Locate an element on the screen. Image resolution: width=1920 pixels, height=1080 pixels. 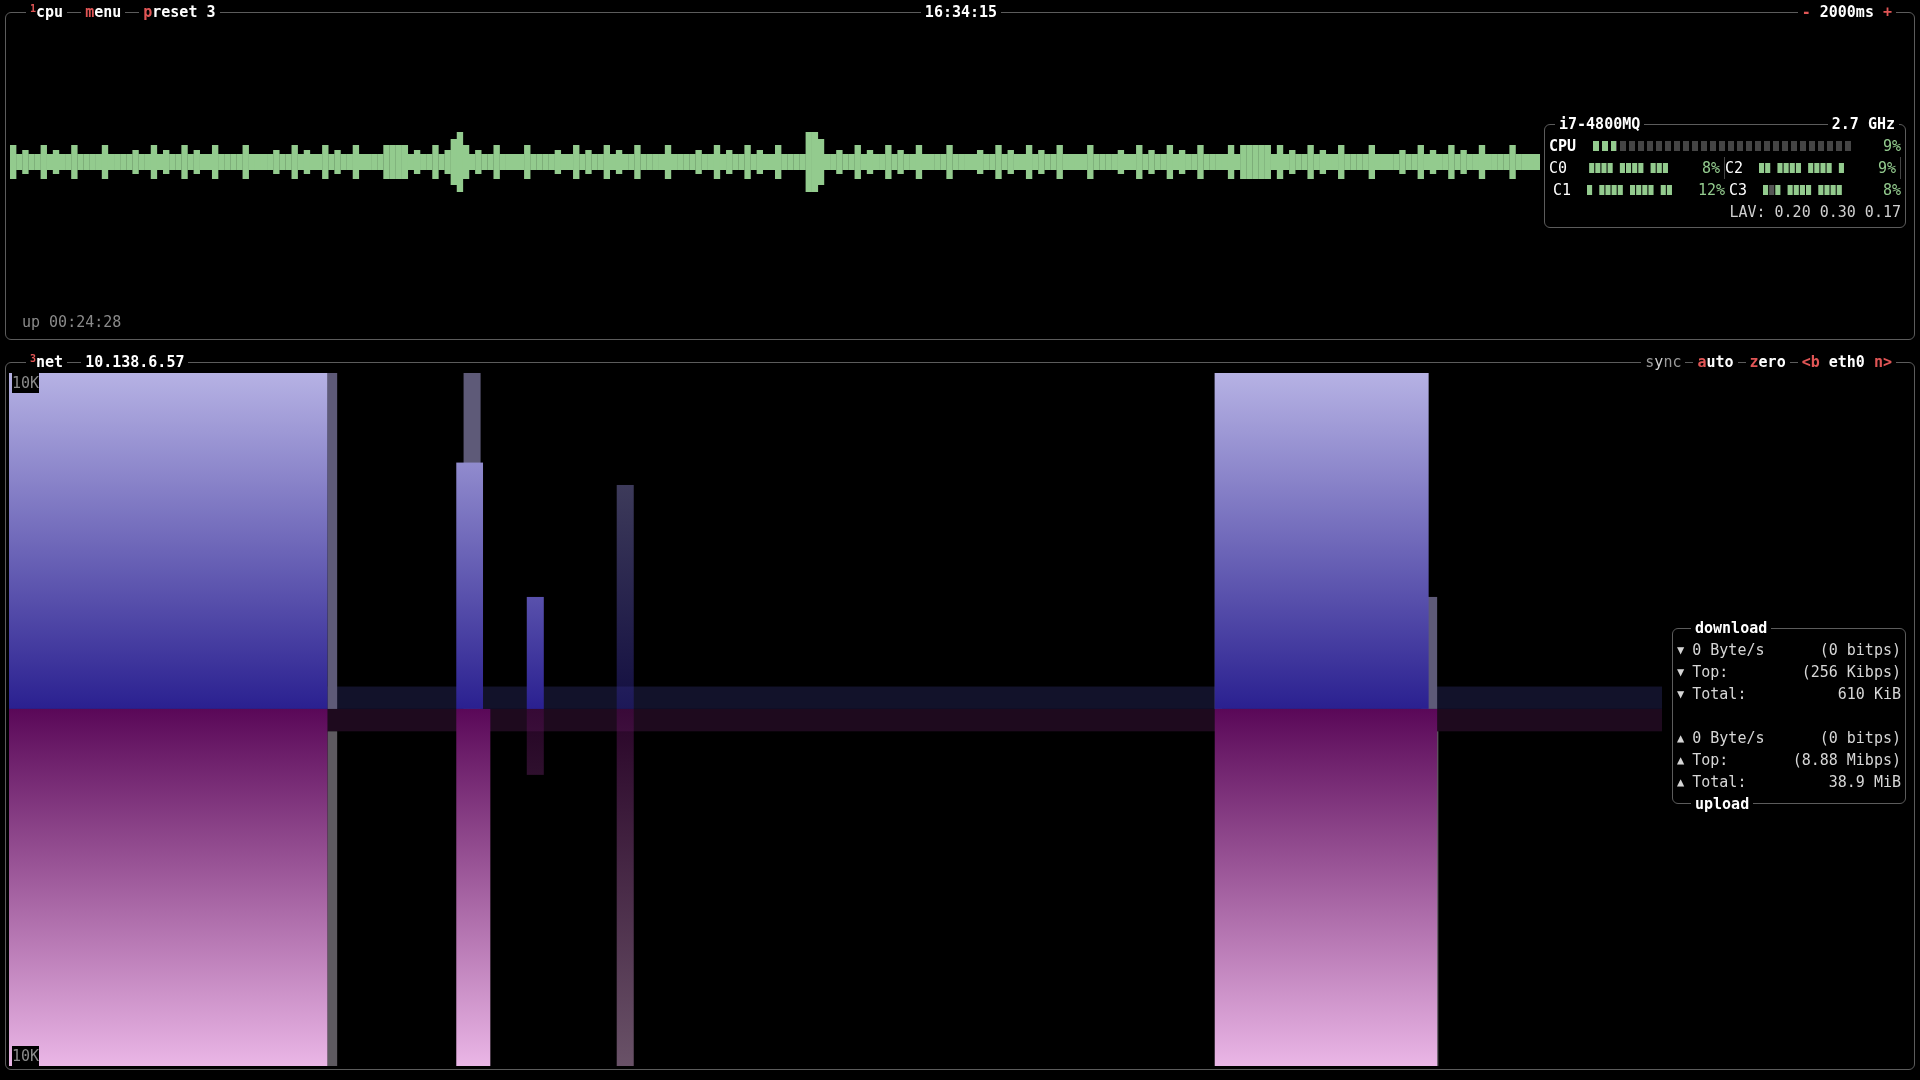
cpu-percent: 9% is located at coordinates (1891, 146).